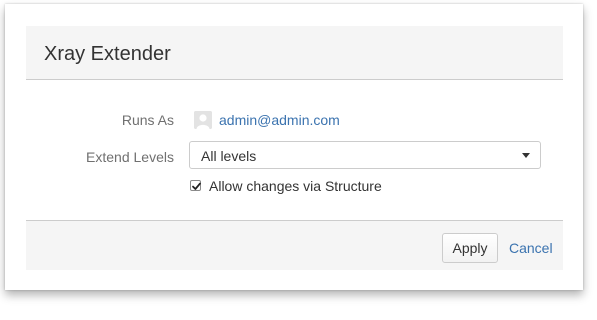 Image resolution: width=597 pixels, height=320 pixels. I want to click on user-avatar-icon, so click(203, 120).